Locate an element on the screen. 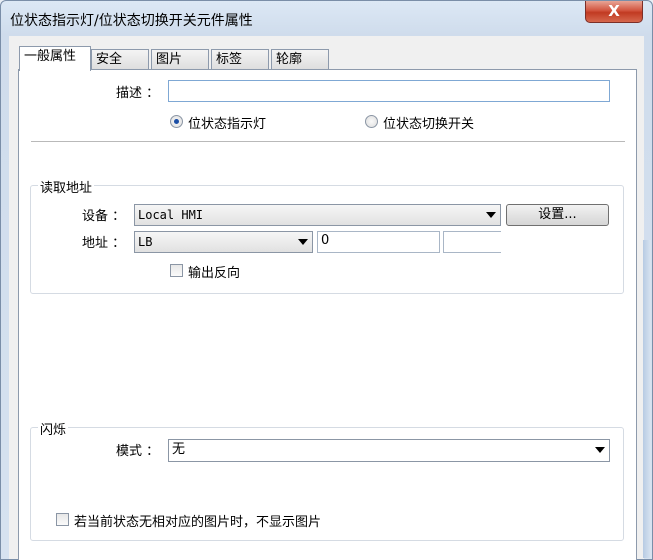  radio-indicator is located at coordinates (176, 121).